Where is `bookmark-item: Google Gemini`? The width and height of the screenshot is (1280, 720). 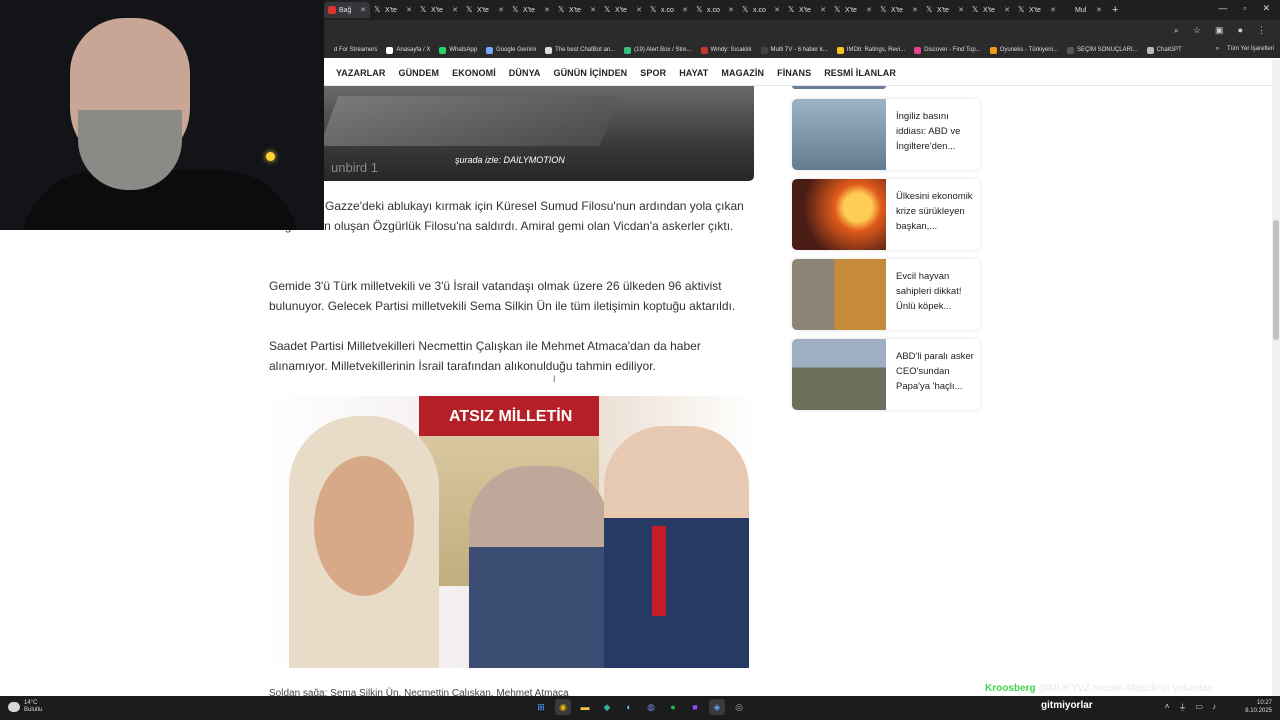
bookmark-item: Google Gemini is located at coordinates (511, 50).